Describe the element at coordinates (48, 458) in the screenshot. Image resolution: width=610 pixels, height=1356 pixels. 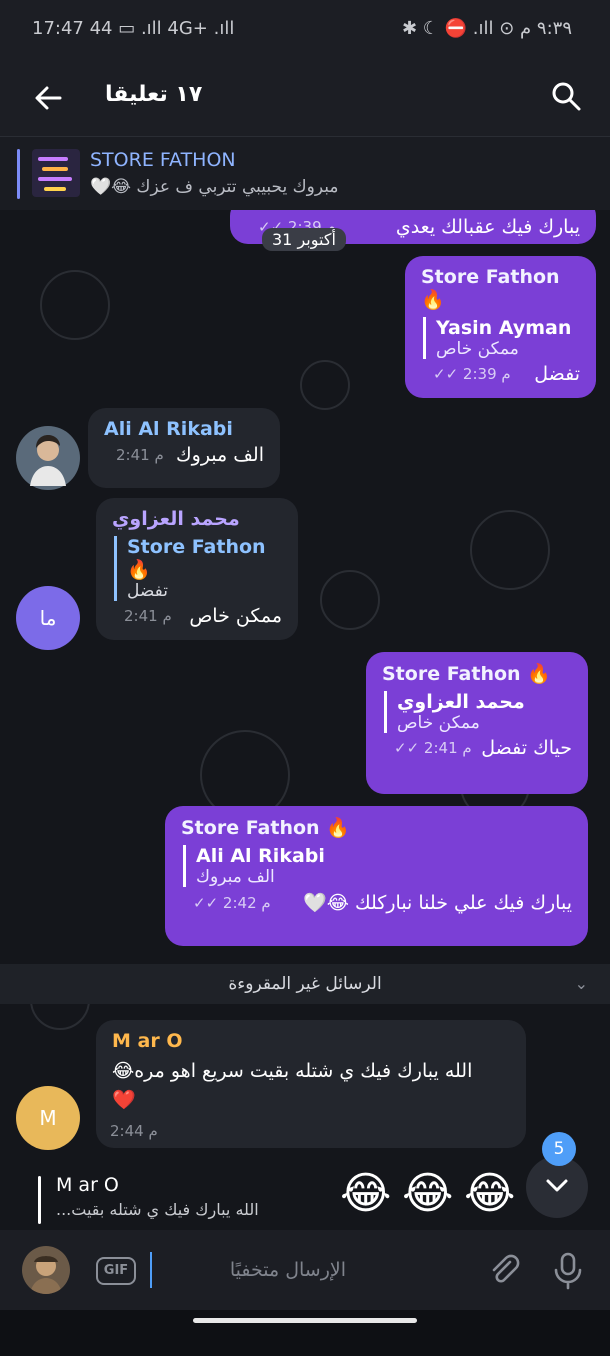
I see `avatar` at that location.